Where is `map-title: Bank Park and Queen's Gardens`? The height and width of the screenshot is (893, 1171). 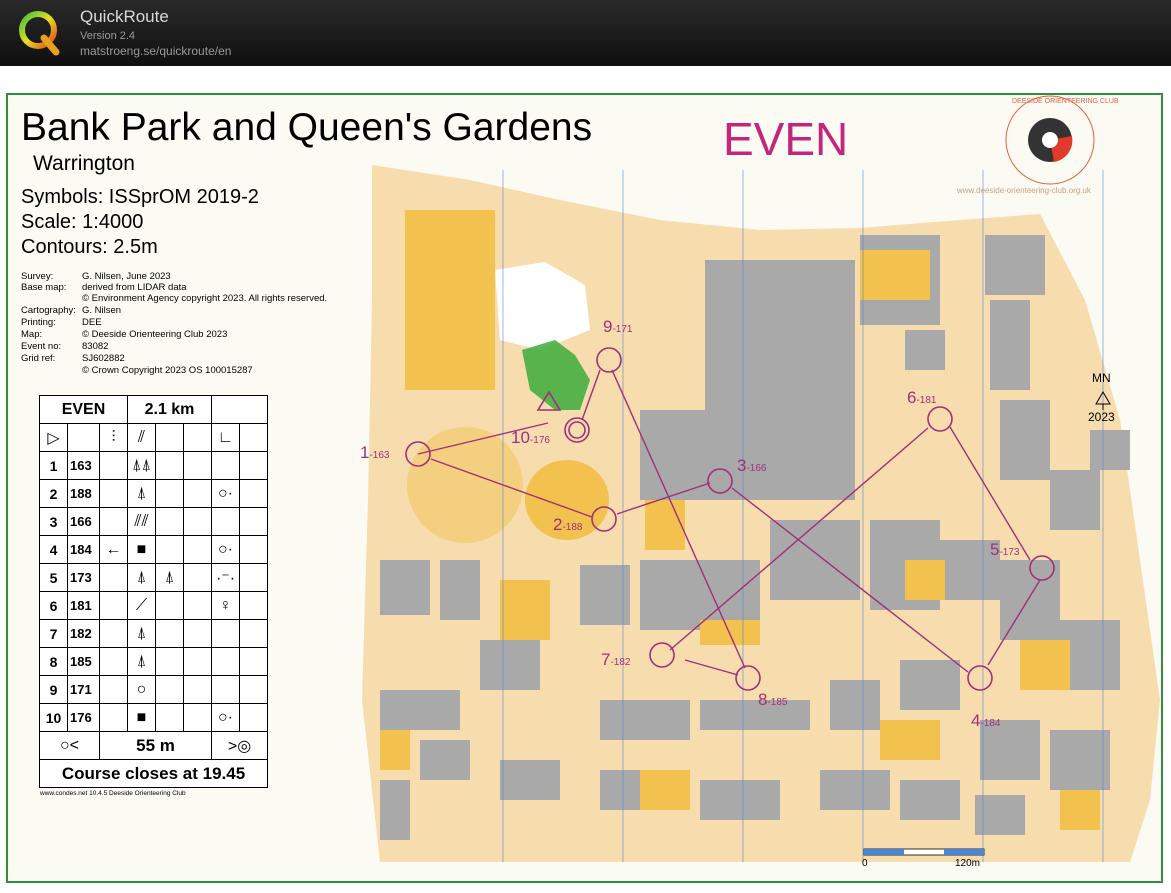 map-title: Bank Park and Queen's Gardens is located at coordinates (307, 127).